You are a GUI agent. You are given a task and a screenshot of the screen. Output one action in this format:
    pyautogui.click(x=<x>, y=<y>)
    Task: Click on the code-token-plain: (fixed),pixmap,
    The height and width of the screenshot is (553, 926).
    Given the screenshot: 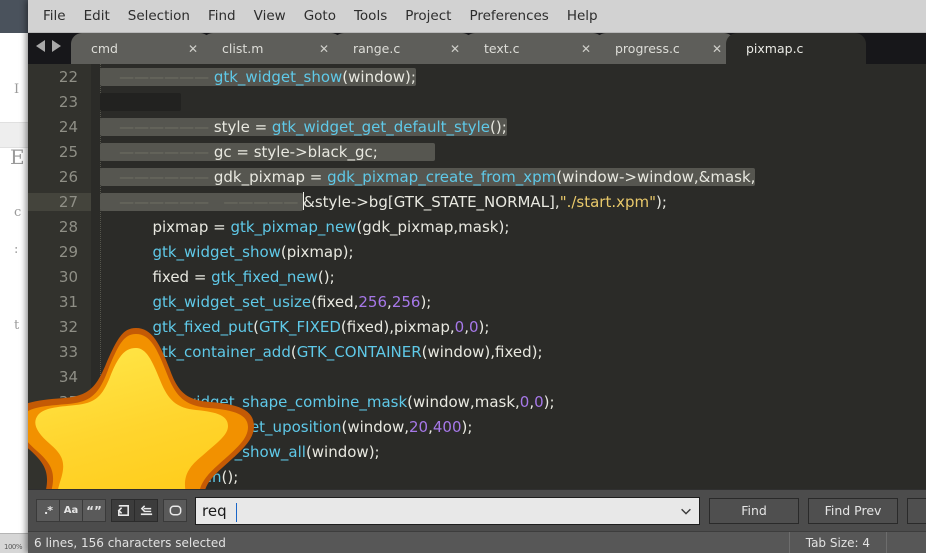 What is the action you would take?
    pyautogui.click(x=397, y=326)
    